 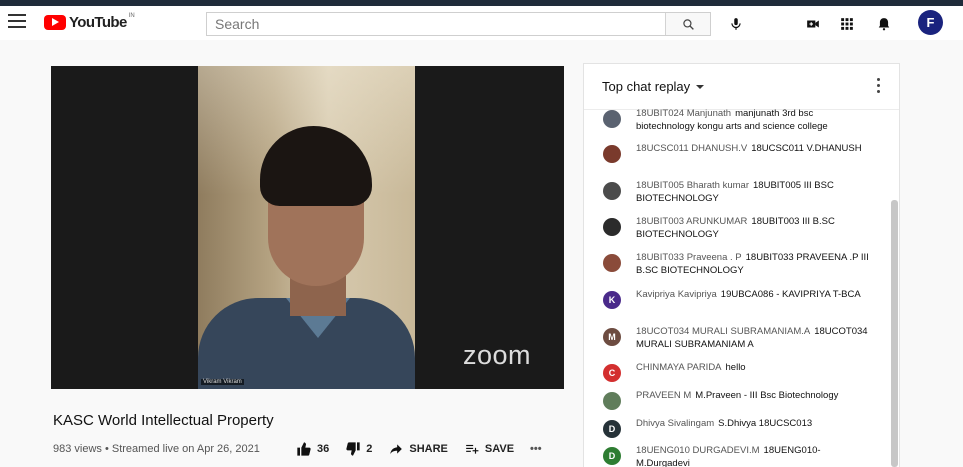 I want to click on dislike-button: 2, so click(x=358, y=449).